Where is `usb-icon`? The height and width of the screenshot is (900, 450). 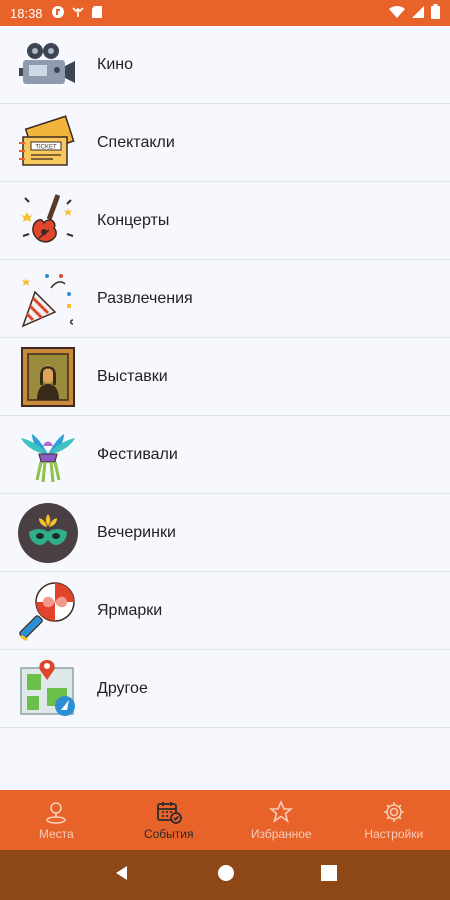 usb-icon is located at coordinates (78, 13).